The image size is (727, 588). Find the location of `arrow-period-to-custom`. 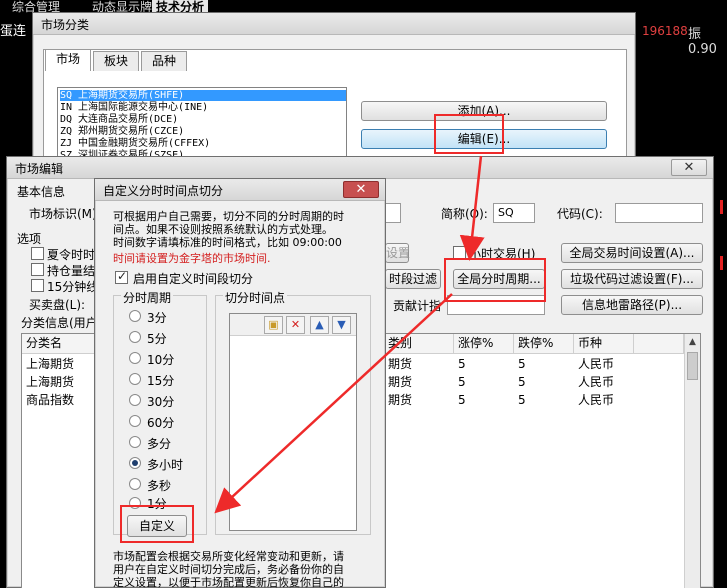

arrow-period-to-custom is located at coordinates (333, 403).